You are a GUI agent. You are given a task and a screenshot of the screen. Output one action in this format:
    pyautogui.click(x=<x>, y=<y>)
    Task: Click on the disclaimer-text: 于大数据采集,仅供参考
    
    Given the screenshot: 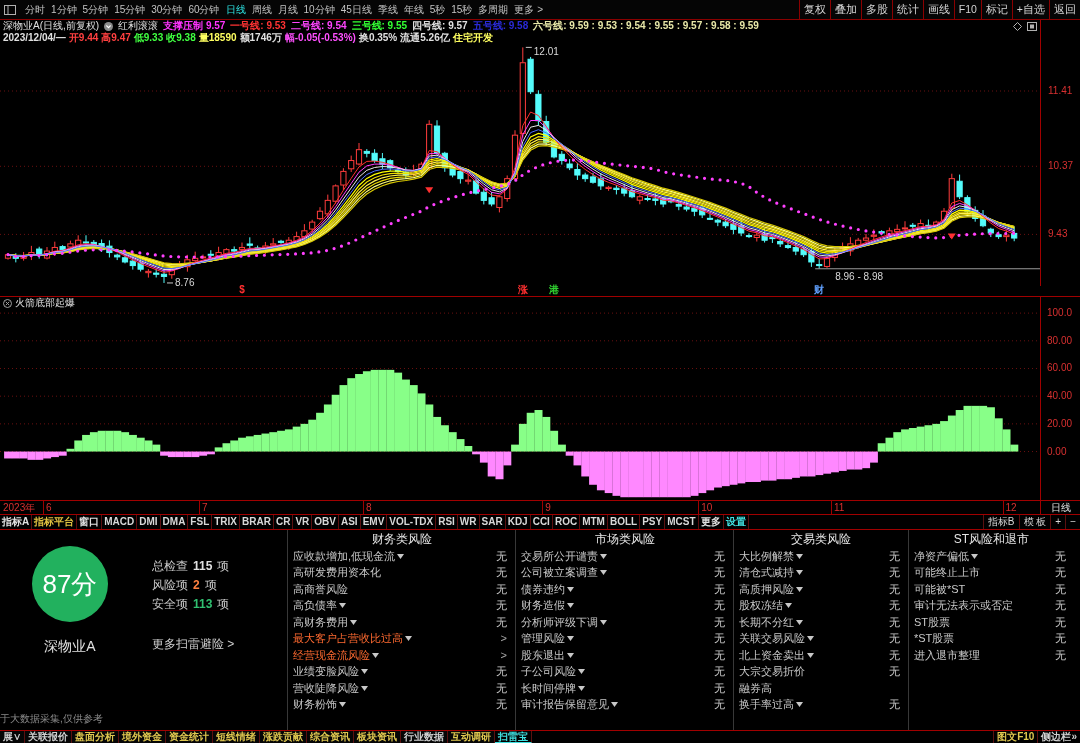 What is the action you would take?
    pyautogui.click(x=51, y=719)
    